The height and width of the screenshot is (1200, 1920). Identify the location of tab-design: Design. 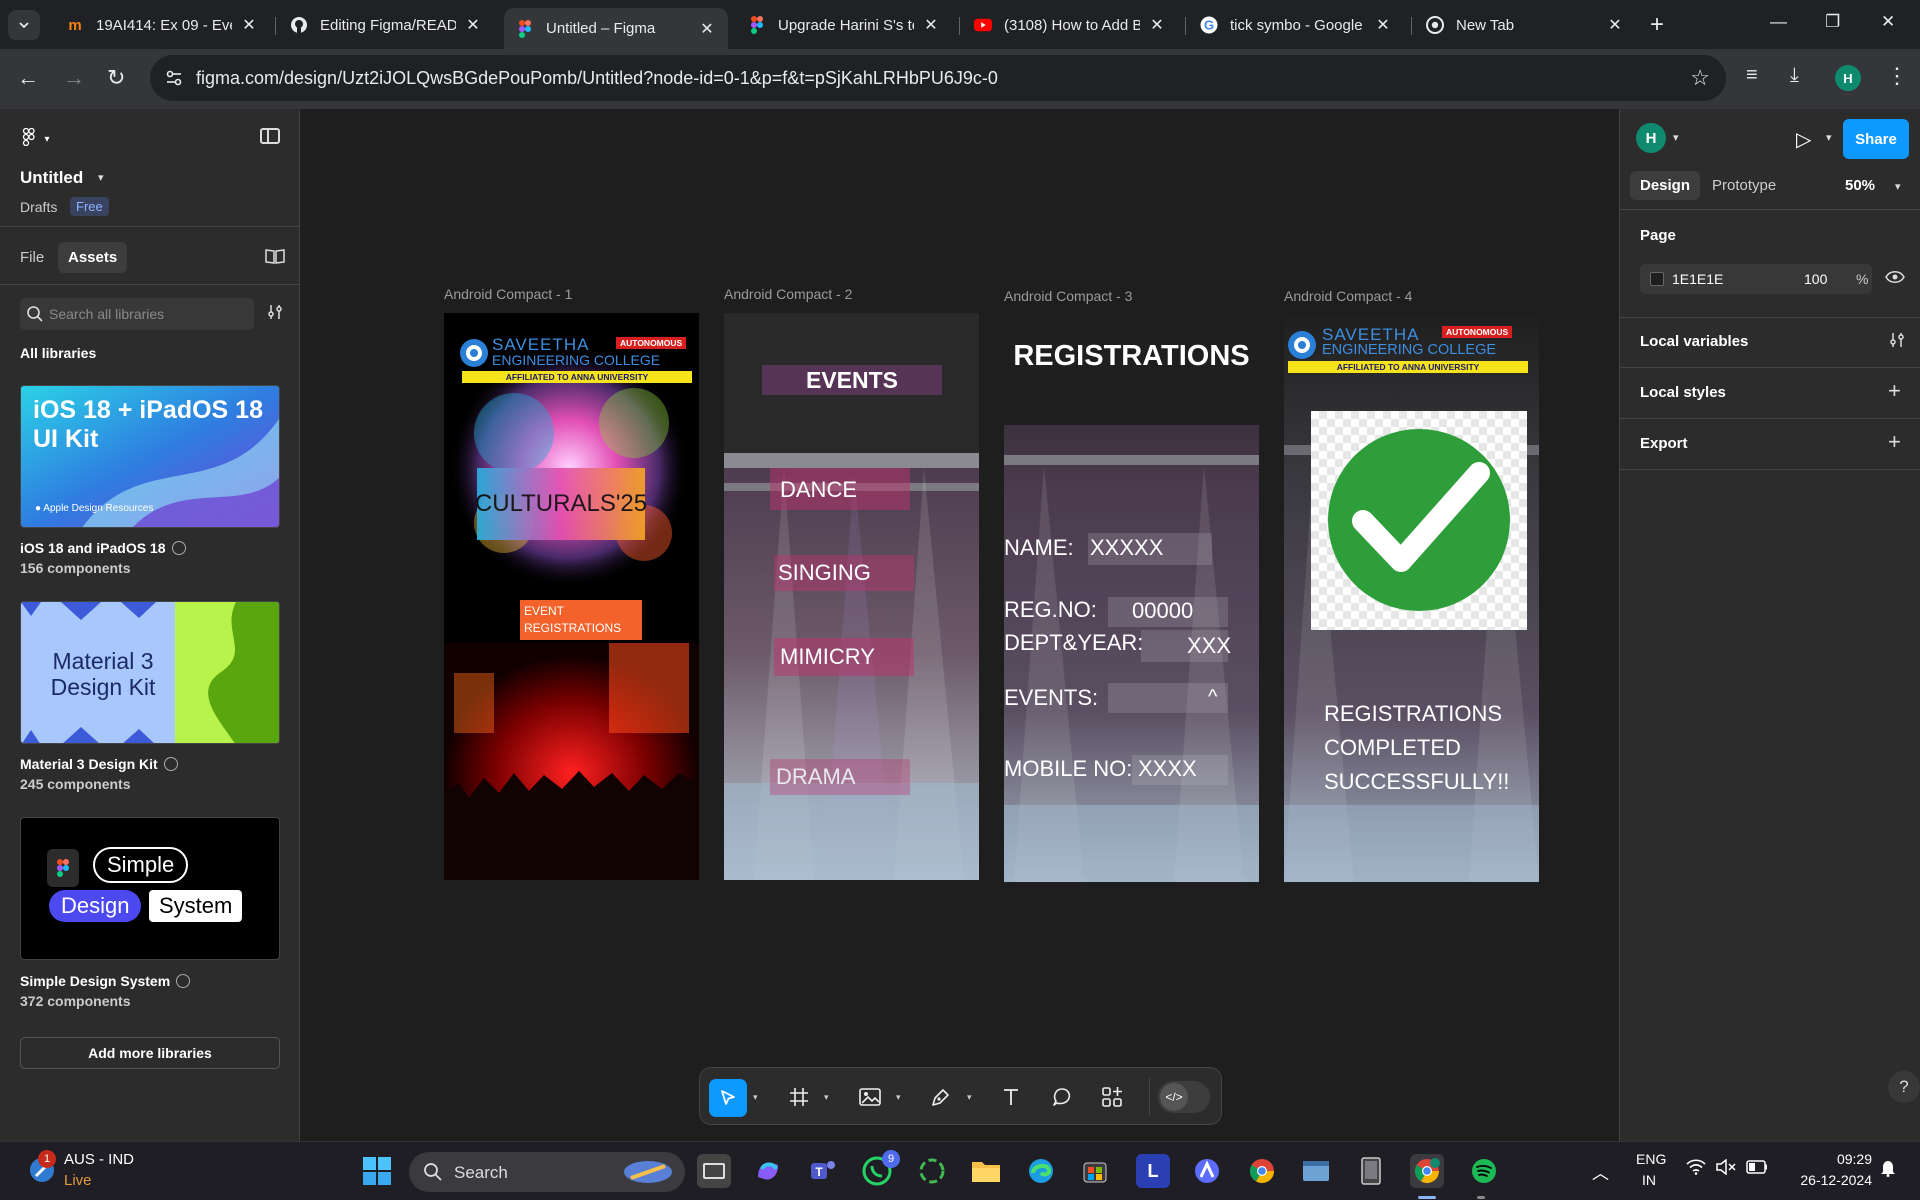
(1665, 185).